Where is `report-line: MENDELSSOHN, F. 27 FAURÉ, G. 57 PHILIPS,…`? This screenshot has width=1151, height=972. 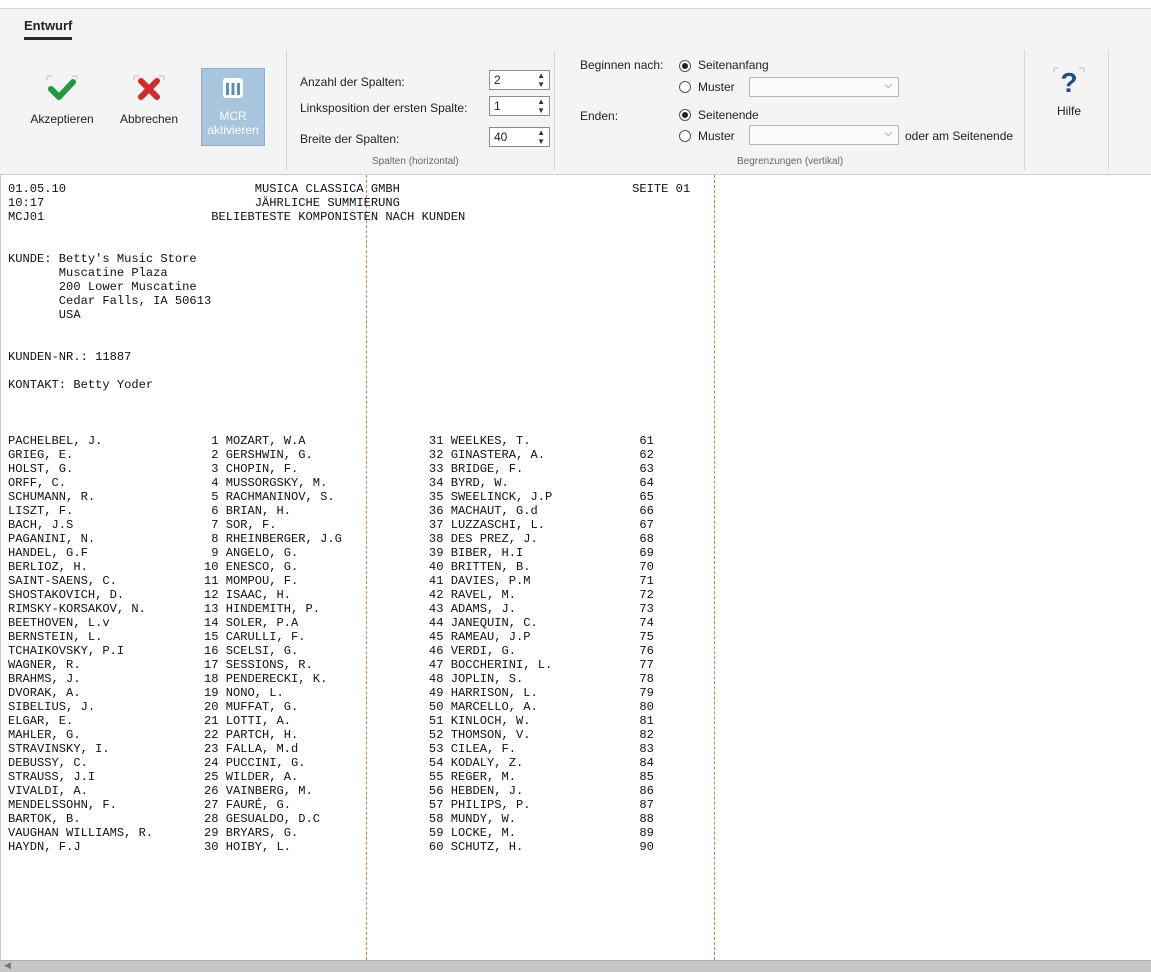 report-line: MENDELSSOHN, F. 27 FAURÉ, G. 57 PHILIPS,… is located at coordinates (331, 805).